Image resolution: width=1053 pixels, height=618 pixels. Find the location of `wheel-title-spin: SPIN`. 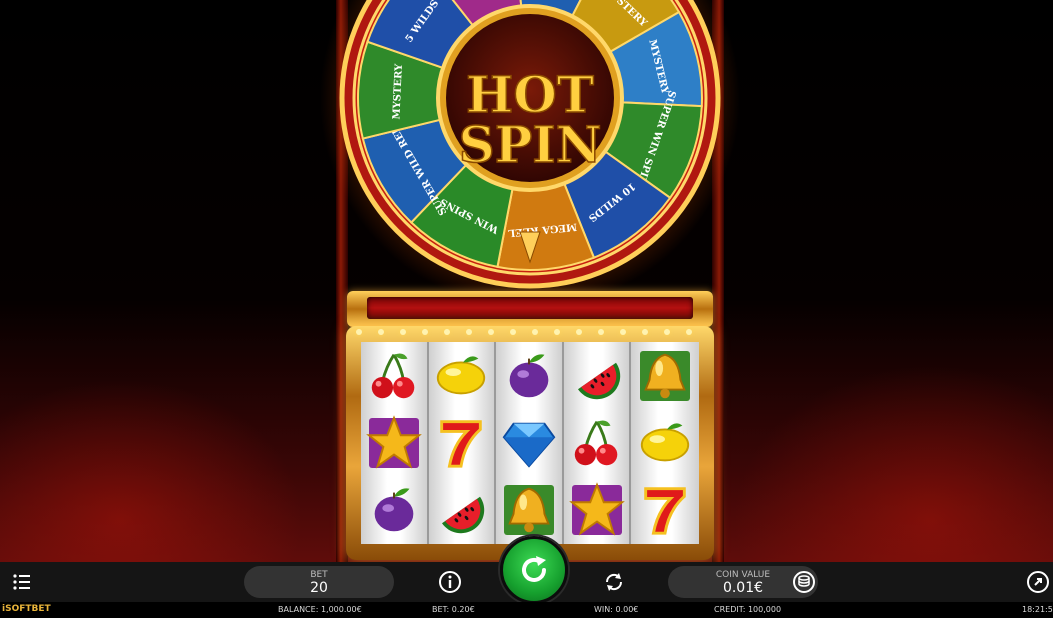

wheel-title-spin: SPIN is located at coordinates (530, 144).